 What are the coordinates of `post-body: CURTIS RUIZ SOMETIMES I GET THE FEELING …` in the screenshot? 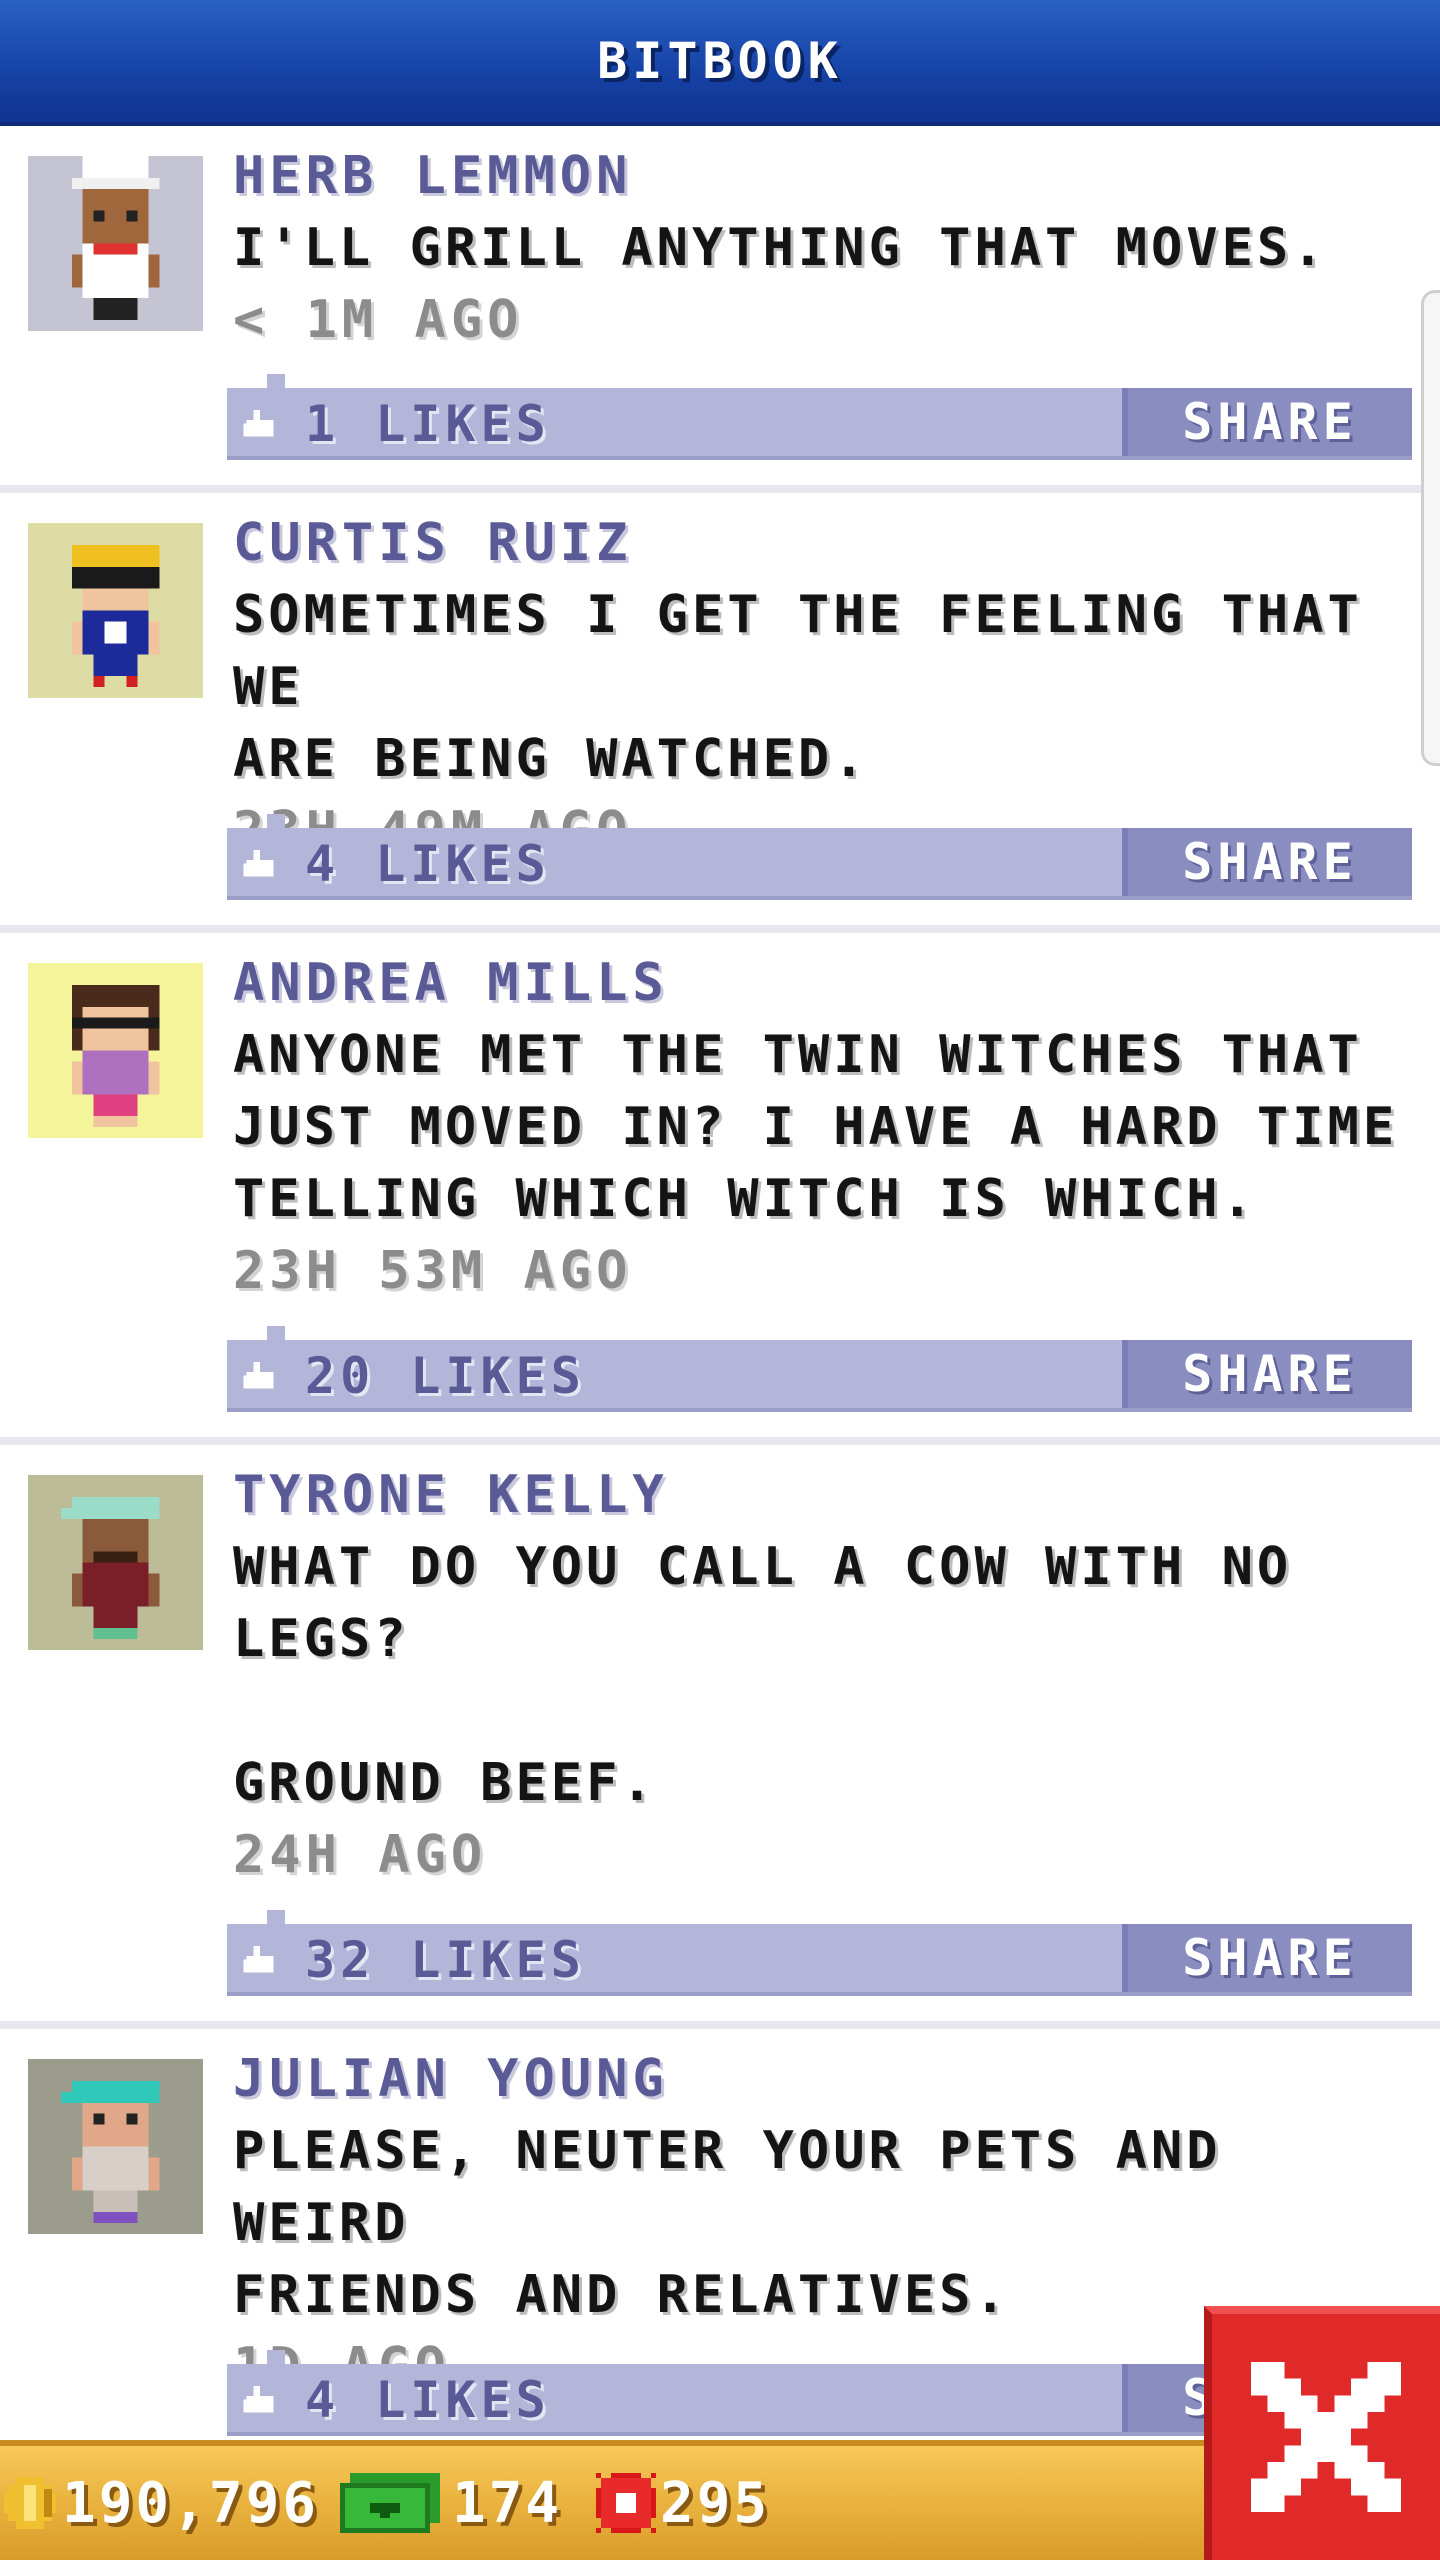 It's located at (831, 687).